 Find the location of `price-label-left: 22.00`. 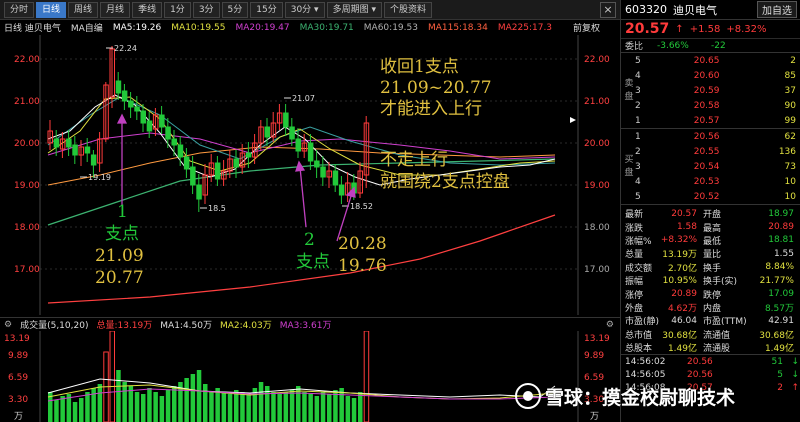

price-label-left: 22.00 is located at coordinates (27, 60).